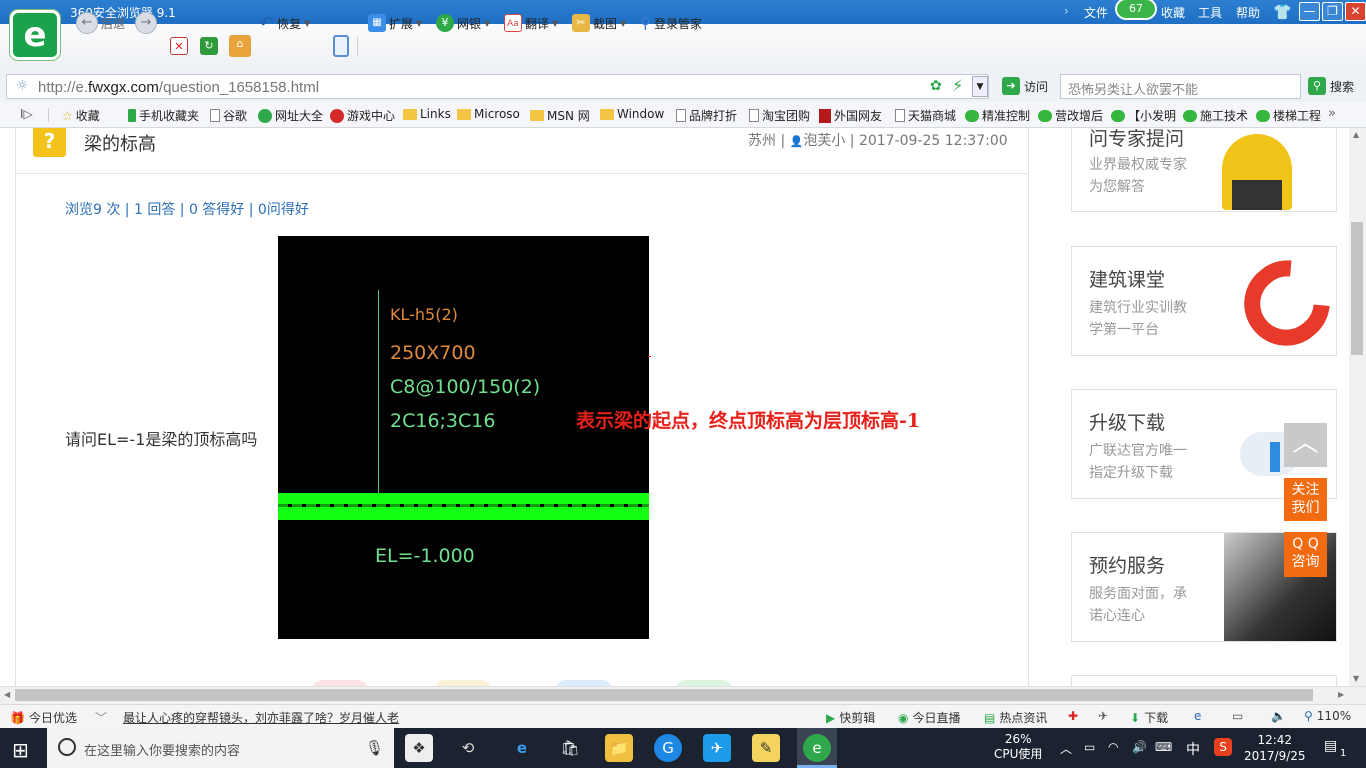  What do you see at coordinates (468, 748) in the screenshot?
I see `app-icon: ⟲` at bounding box center [468, 748].